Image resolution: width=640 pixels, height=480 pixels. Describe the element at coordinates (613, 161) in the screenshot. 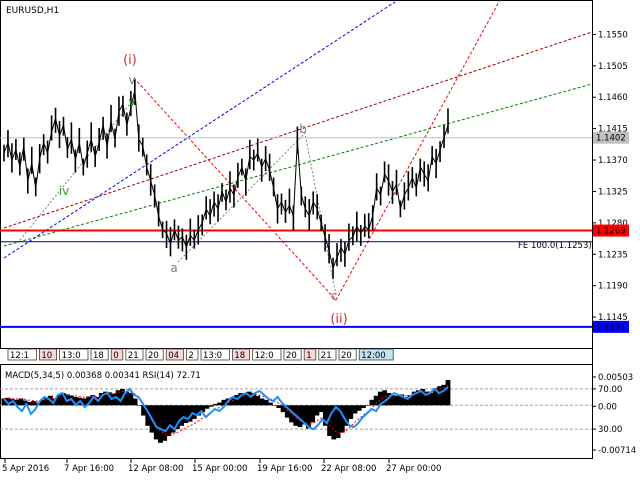

I see `price-tick-label: 1.1370` at that location.